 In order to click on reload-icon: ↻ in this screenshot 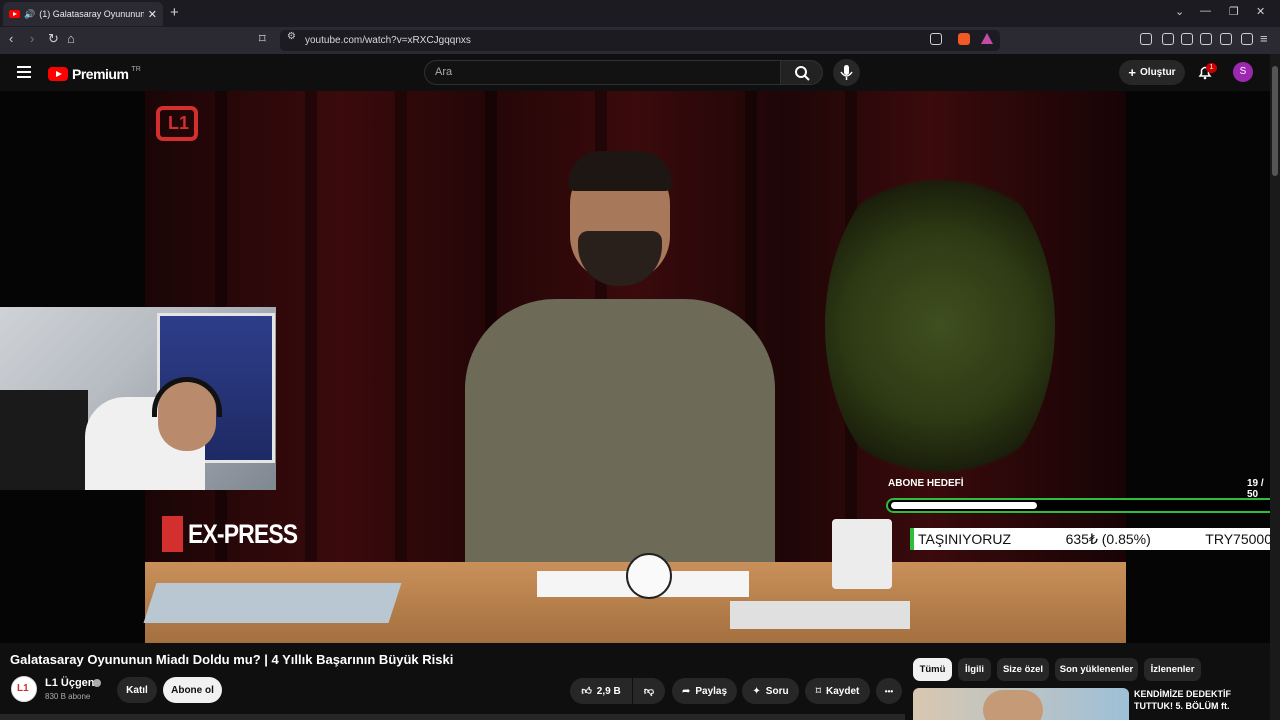, I will do `click(53, 39)`.